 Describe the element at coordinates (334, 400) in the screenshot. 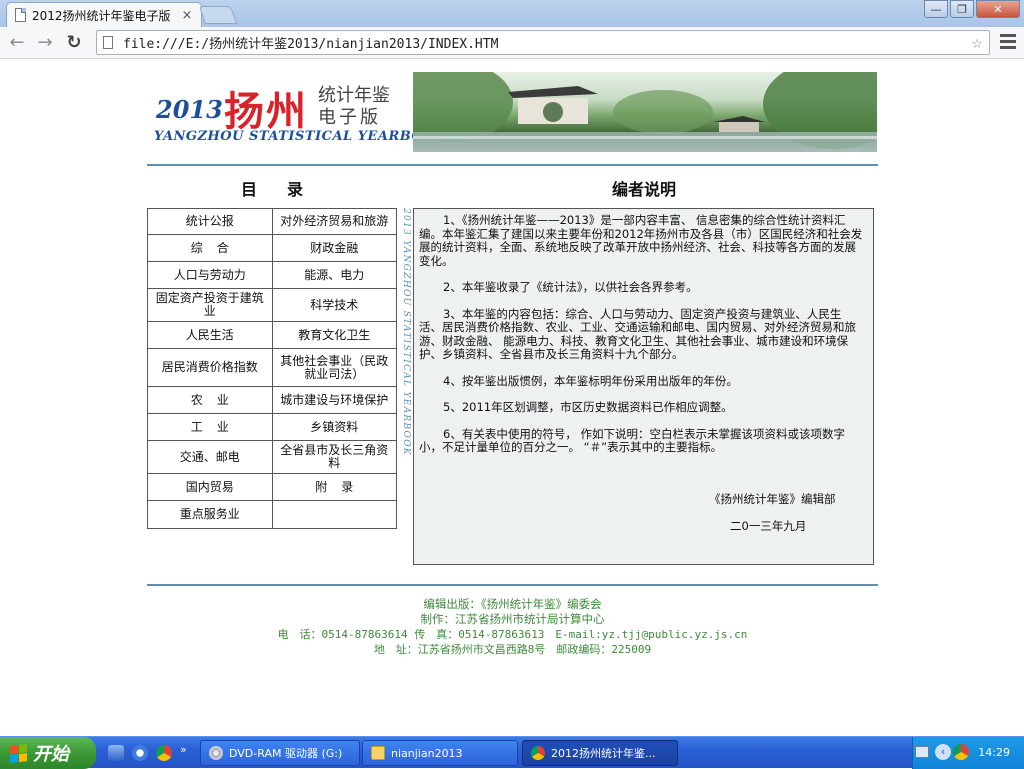

I see `toc-link: 城市建设与环境保护` at that location.